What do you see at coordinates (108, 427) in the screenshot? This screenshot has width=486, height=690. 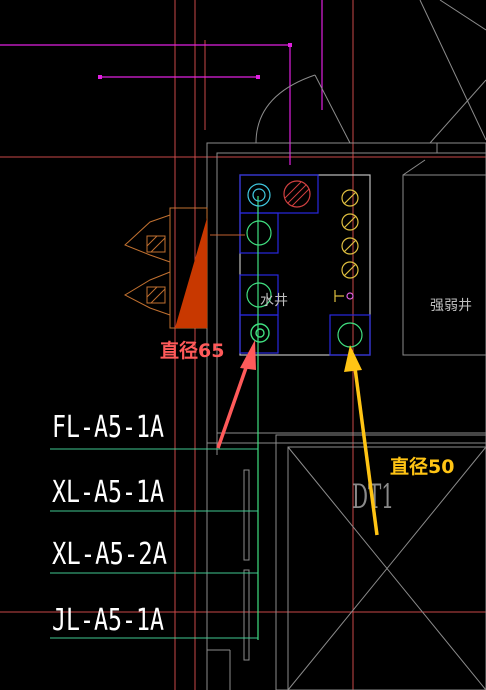 I see `pipe-label-fl: FL-A5-1A` at bounding box center [108, 427].